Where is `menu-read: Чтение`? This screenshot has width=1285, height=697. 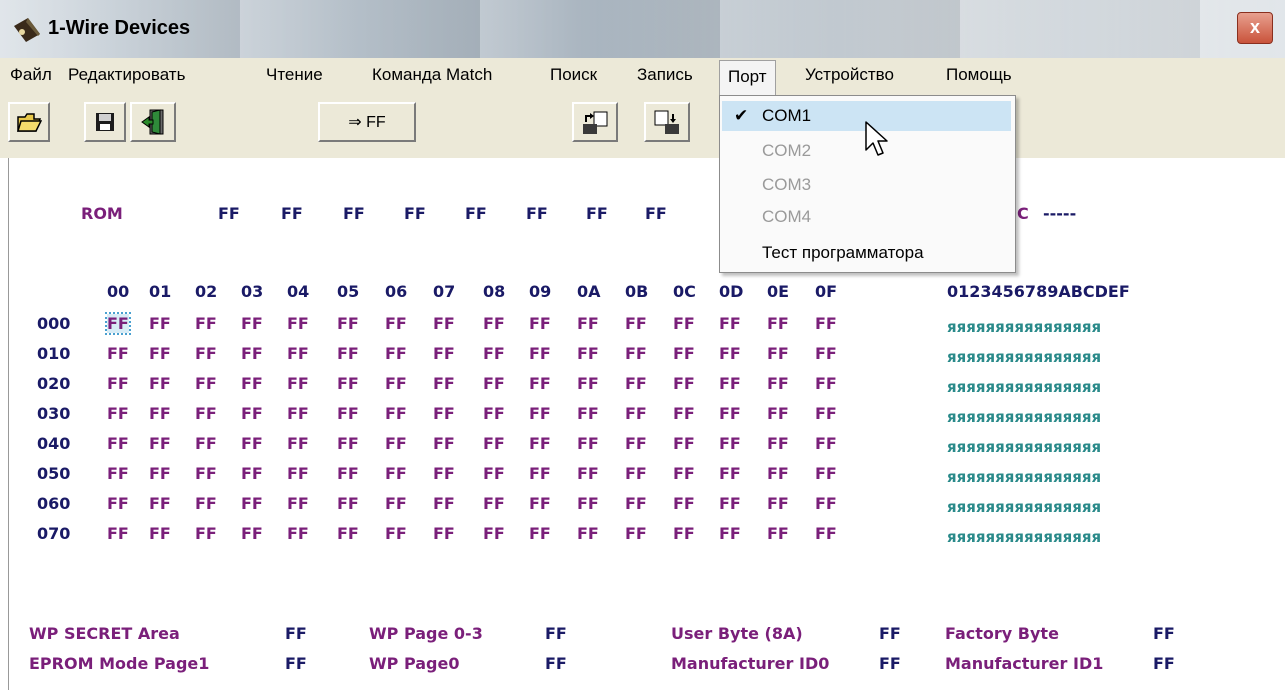
menu-read: Чтение is located at coordinates (294, 75).